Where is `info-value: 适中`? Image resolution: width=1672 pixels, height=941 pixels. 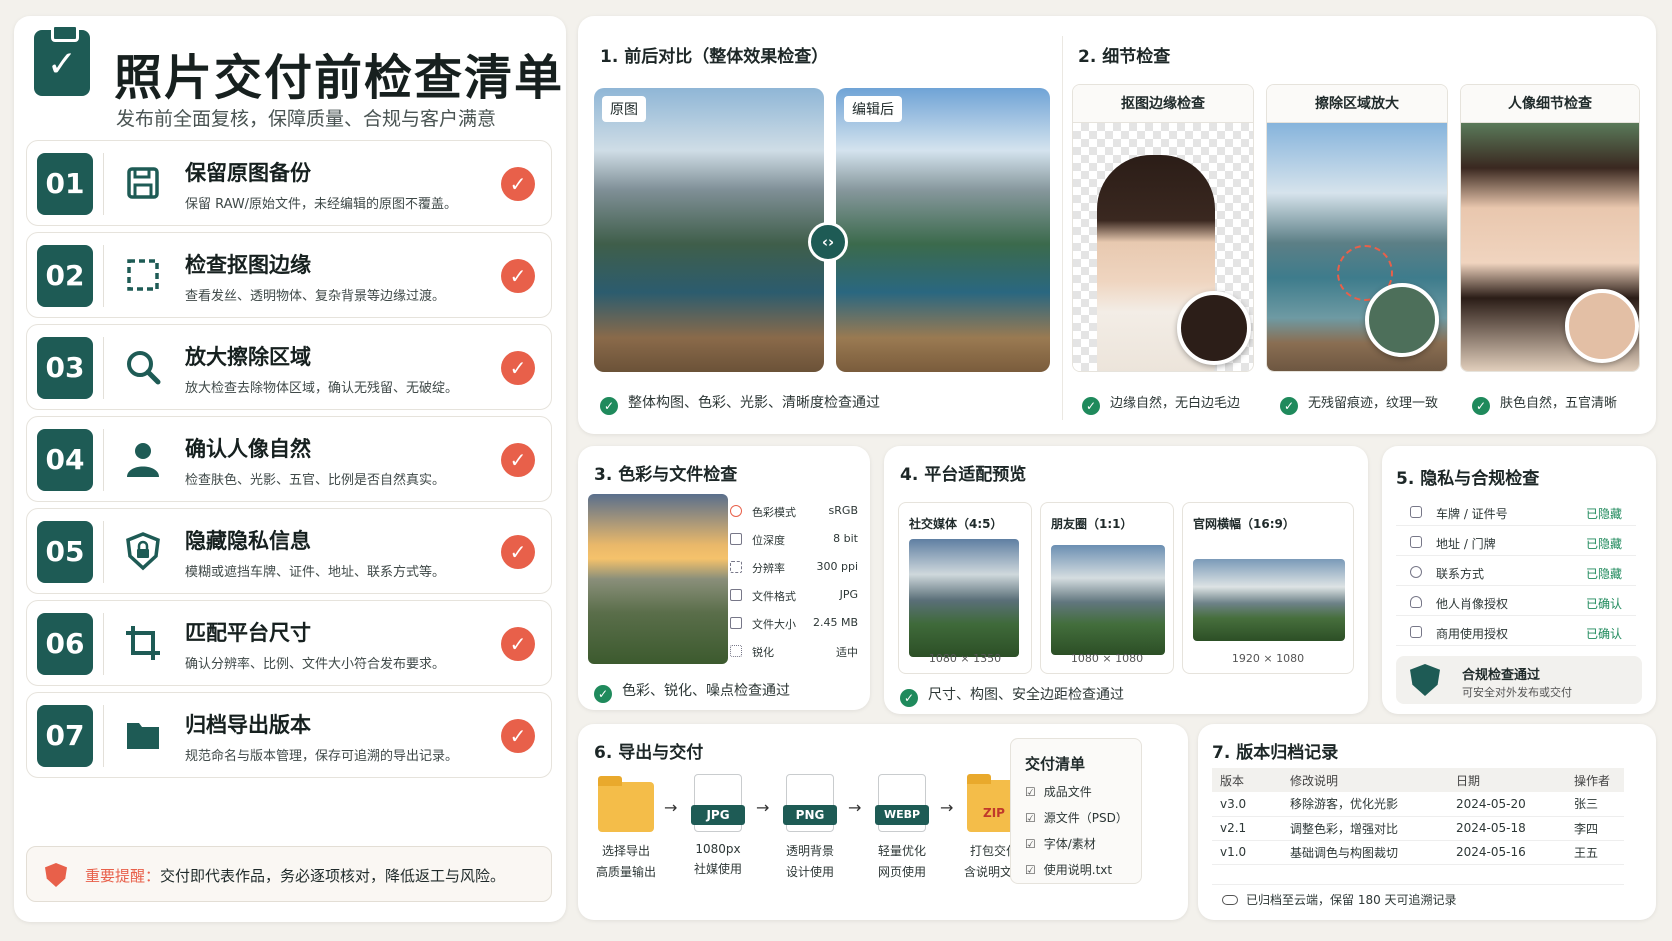
info-value: 适中 is located at coordinates (847, 652).